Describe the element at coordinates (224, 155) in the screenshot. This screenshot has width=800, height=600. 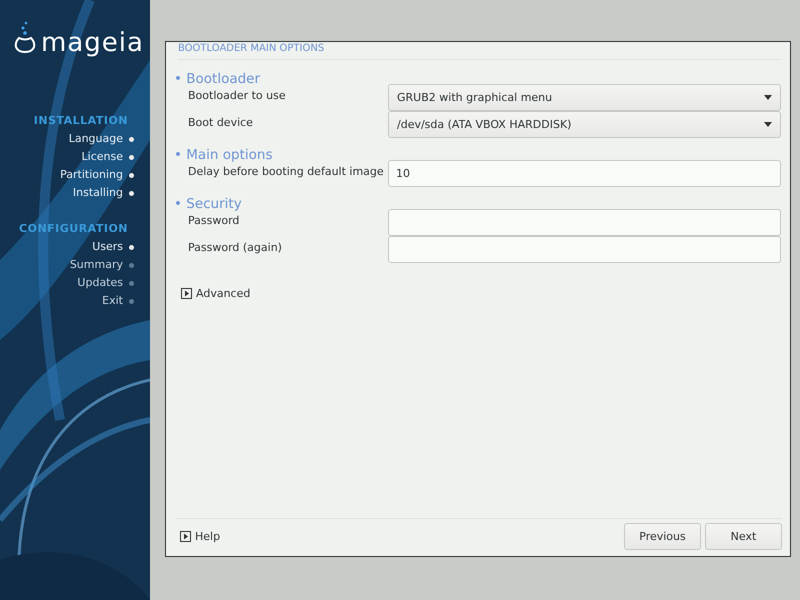
I see `section-heading: • Main options` at that location.